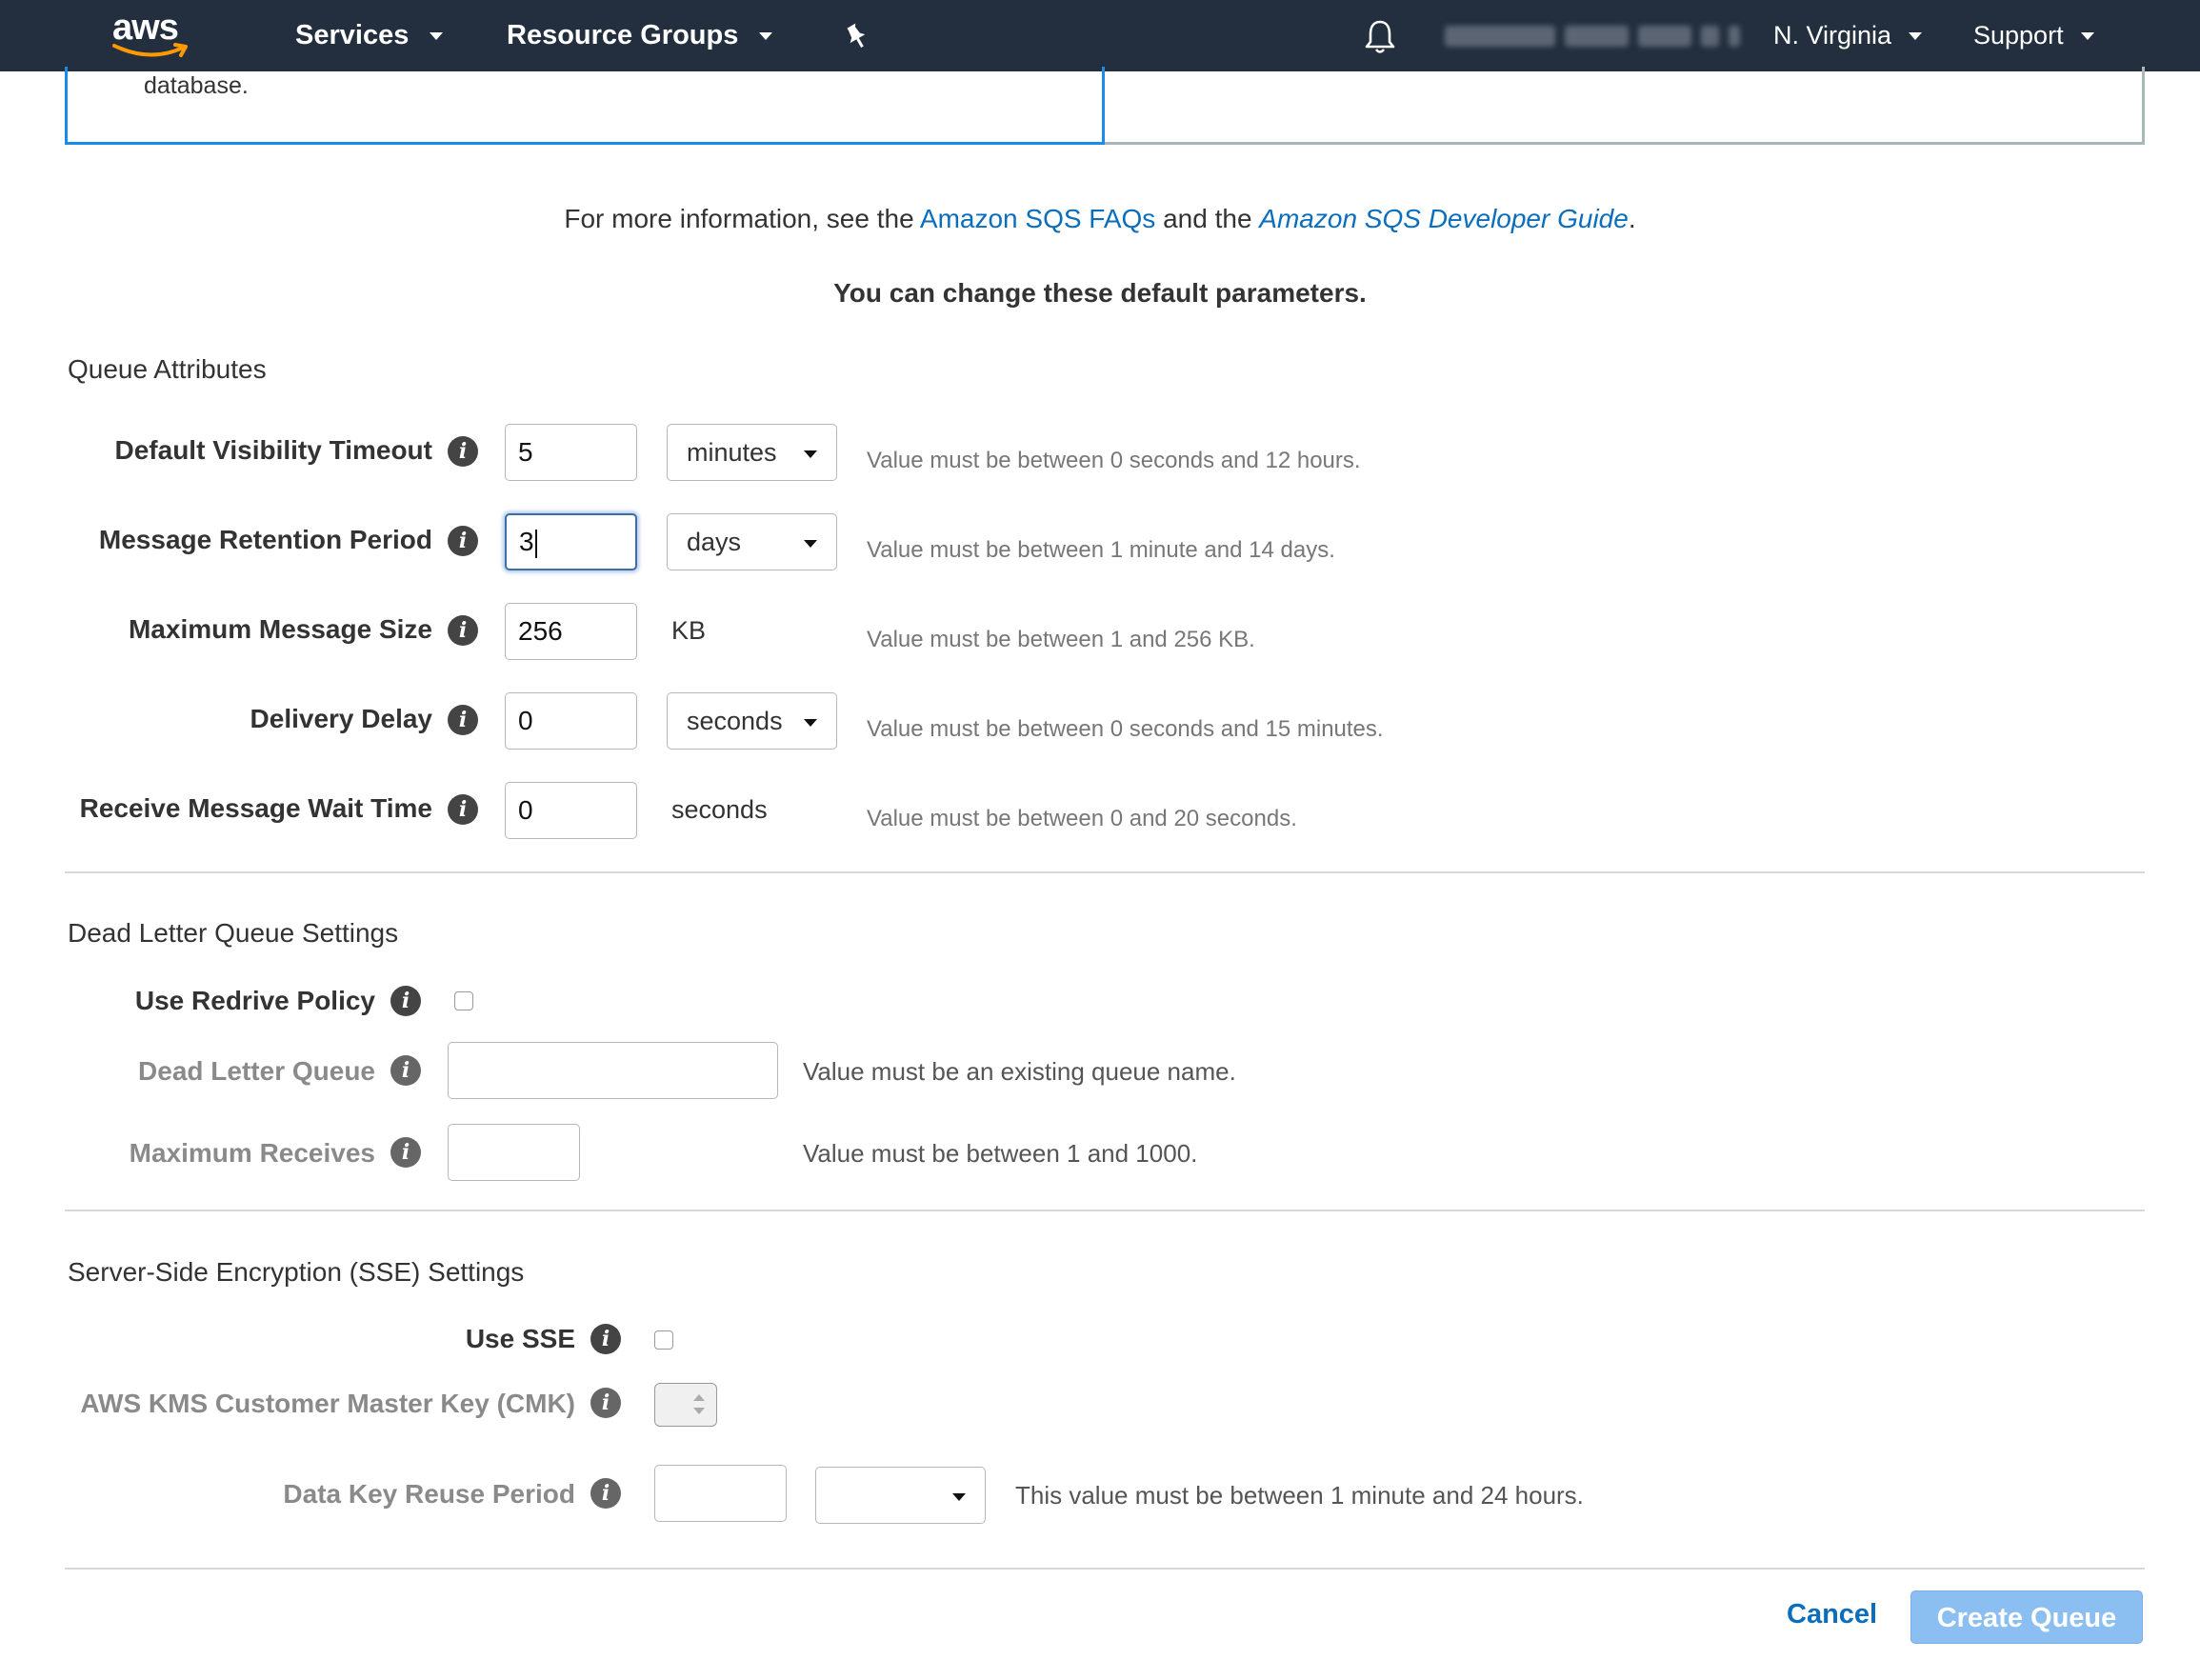 The image size is (2200, 1680). Describe the element at coordinates (720, 1493) in the screenshot. I see `data-key-reuse-input` at that location.